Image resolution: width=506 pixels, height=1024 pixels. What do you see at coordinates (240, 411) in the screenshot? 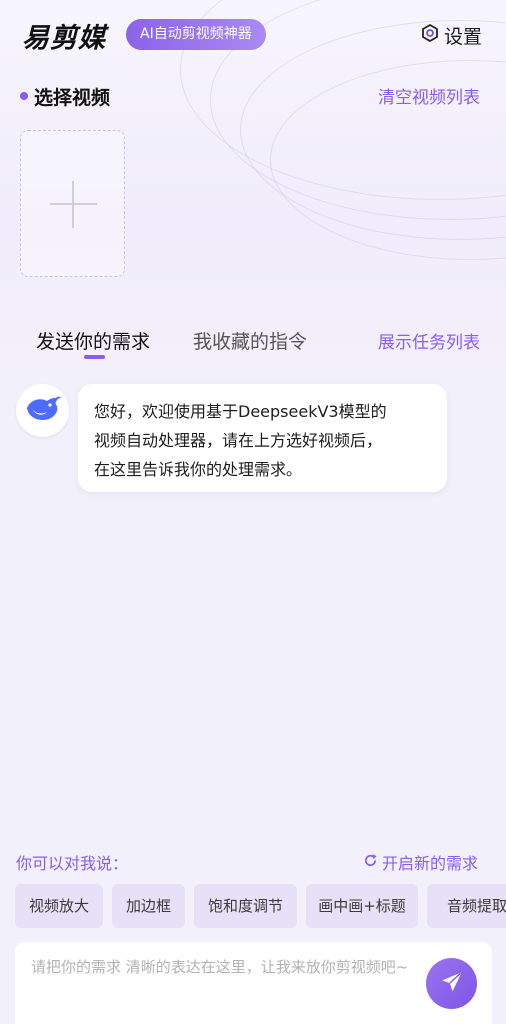
I see `message-line: 您好，欢迎使用基于DeepseekV3模型的` at bounding box center [240, 411].